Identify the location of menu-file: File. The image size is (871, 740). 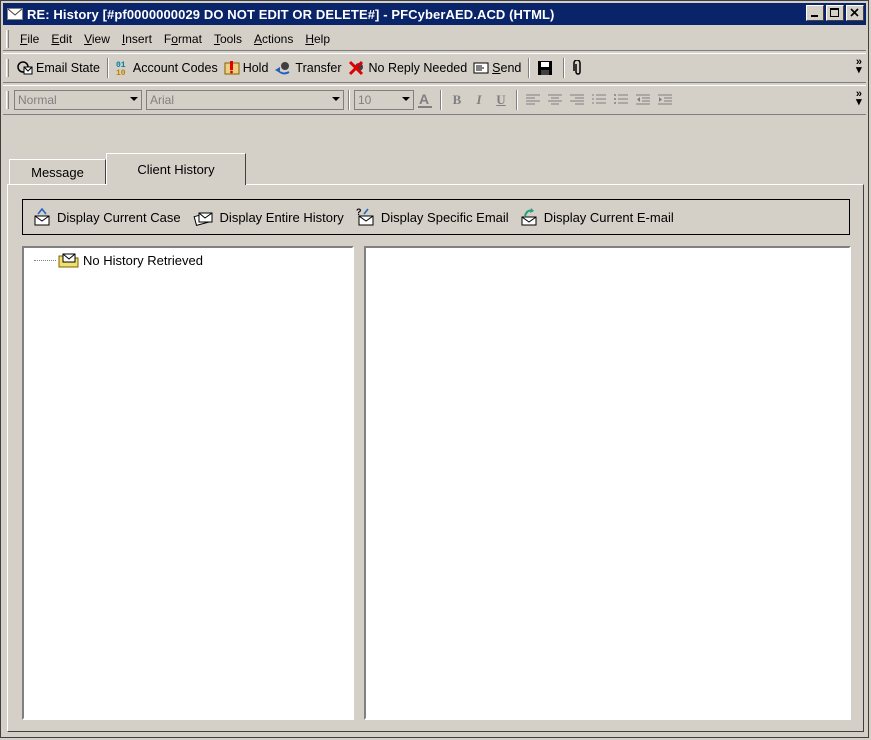
(29, 39).